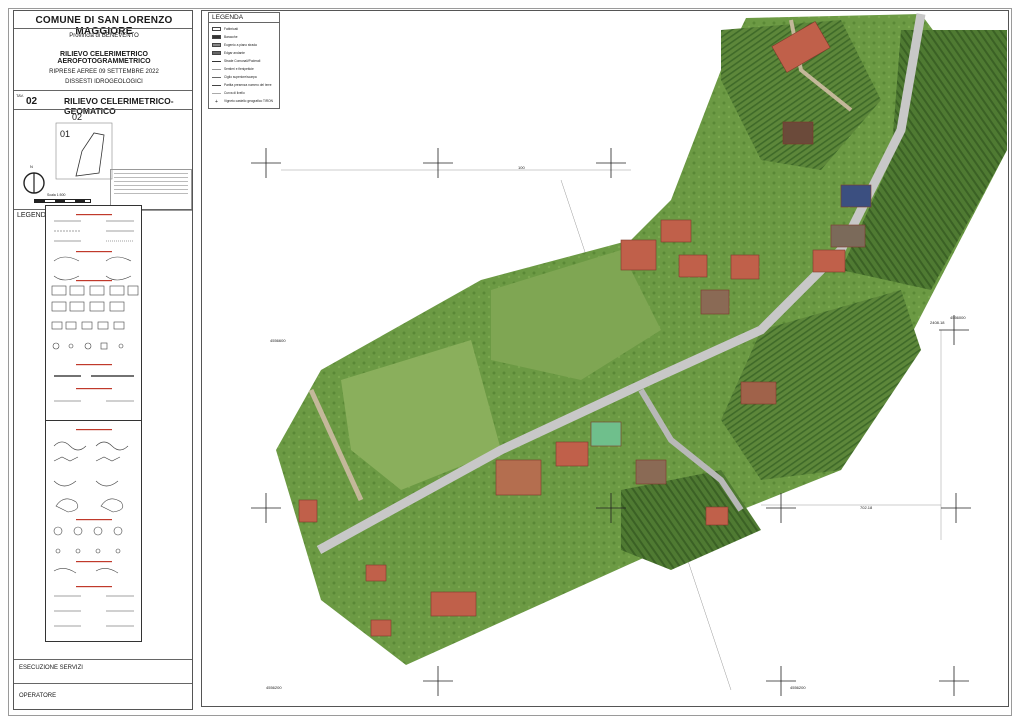 Image resolution: width=1024 pixels, height=724 pixels. What do you see at coordinates (234, 93) in the screenshot?
I see `legend-item-8: Curva di livello` at bounding box center [234, 93].